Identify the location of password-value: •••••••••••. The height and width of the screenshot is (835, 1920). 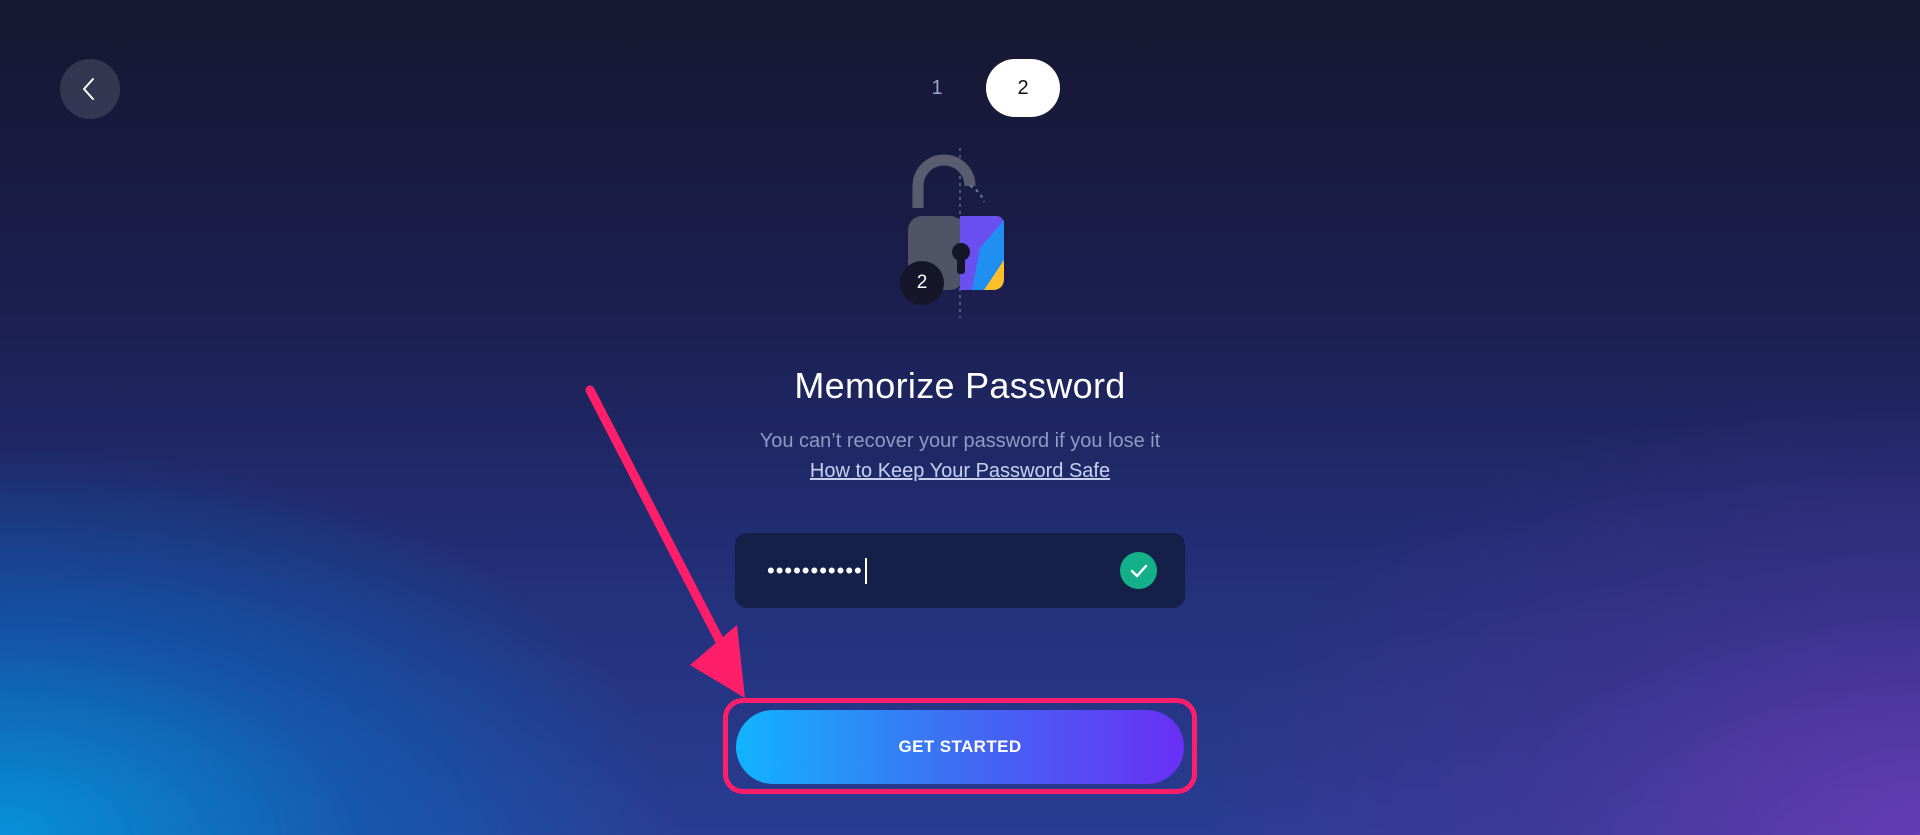
(815, 570).